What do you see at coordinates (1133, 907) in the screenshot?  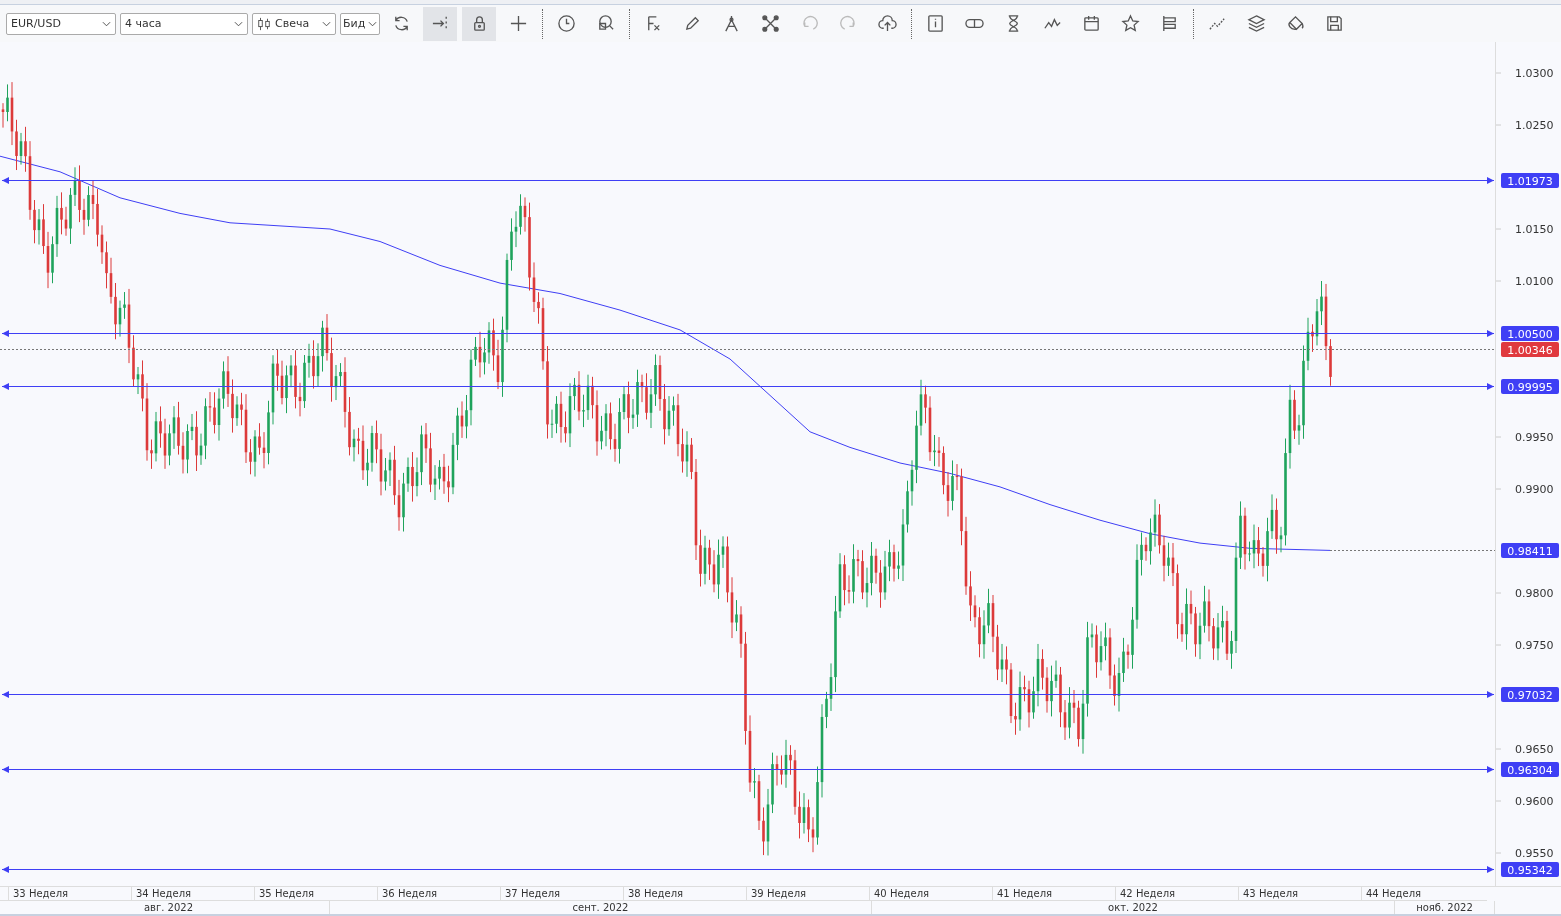 I see `month-label: окт. 2022` at bounding box center [1133, 907].